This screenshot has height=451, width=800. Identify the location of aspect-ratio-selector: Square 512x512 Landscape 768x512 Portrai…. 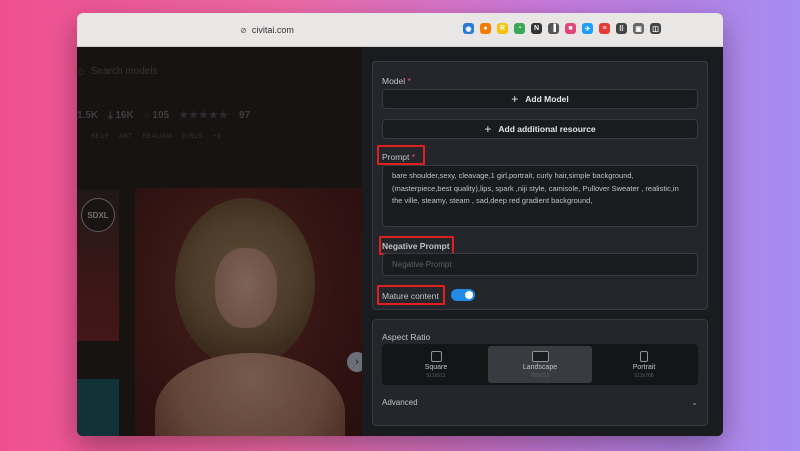
(540, 364).